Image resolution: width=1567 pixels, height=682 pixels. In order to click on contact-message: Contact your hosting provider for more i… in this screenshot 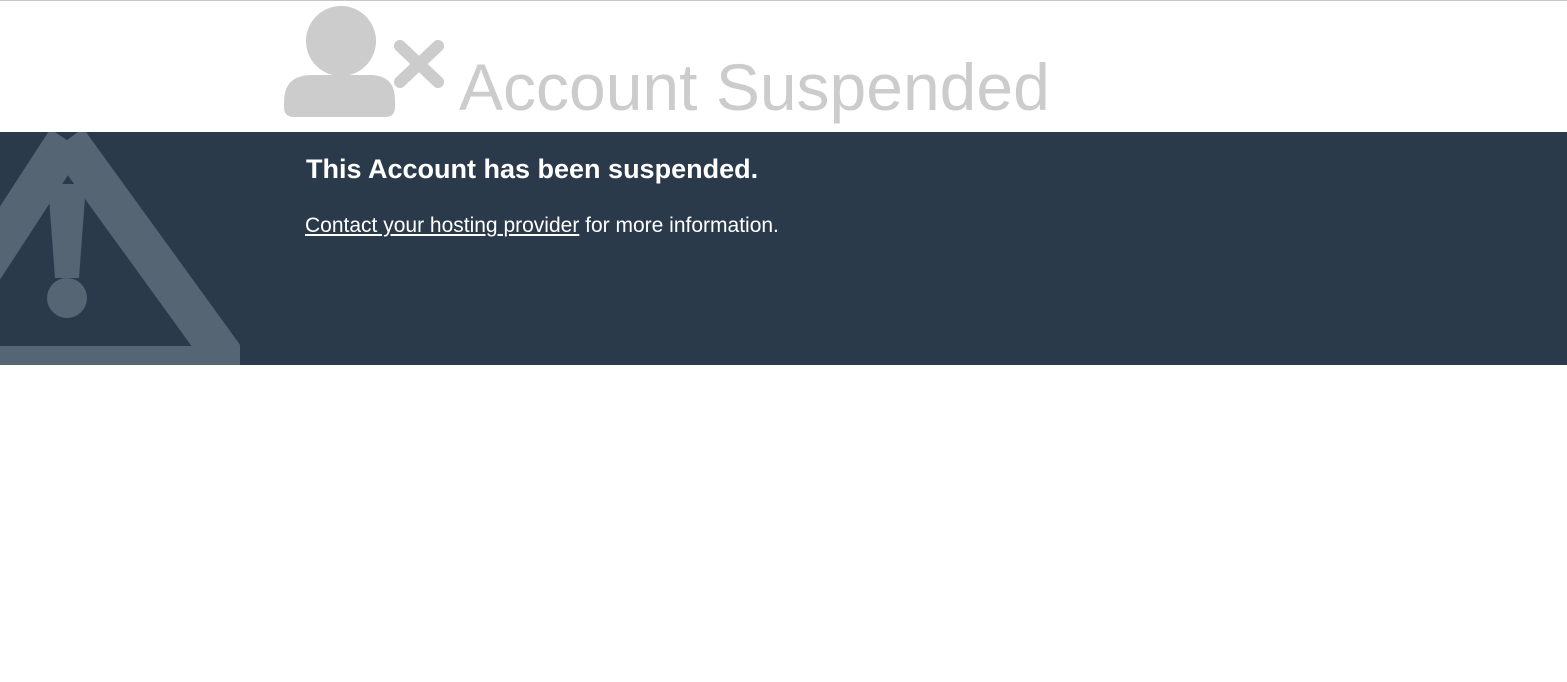, I will do `click(542, 226)`.